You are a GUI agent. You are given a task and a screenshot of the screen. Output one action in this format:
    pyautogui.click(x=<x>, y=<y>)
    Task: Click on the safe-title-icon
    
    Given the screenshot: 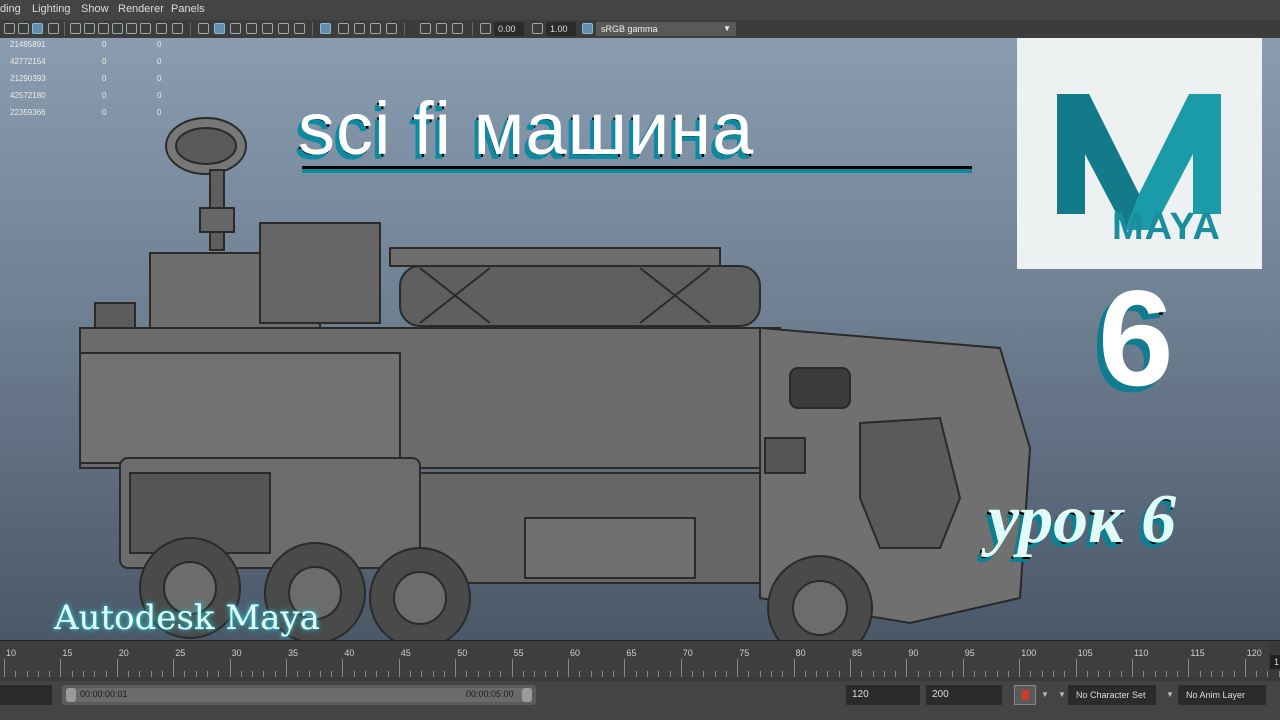 What is the action you would take?
    pyautogui.click(x=161, y=28)
    